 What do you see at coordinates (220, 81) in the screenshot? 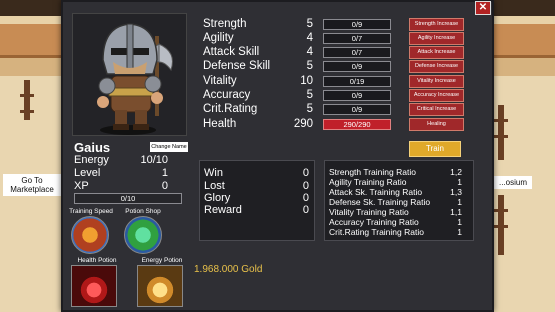
I see `stat-name: Vitality` at bounding box center [220, 81].